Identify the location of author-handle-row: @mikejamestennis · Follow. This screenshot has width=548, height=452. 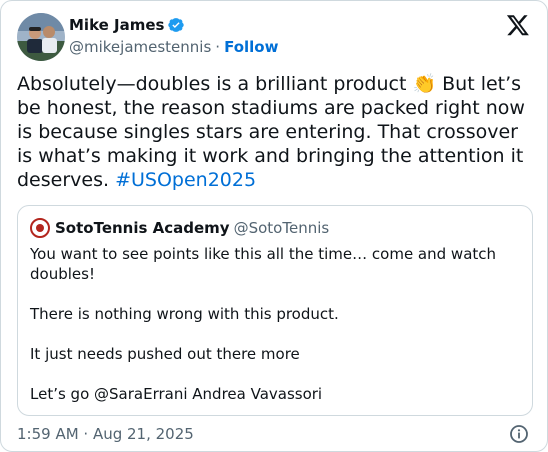
(173, 47).